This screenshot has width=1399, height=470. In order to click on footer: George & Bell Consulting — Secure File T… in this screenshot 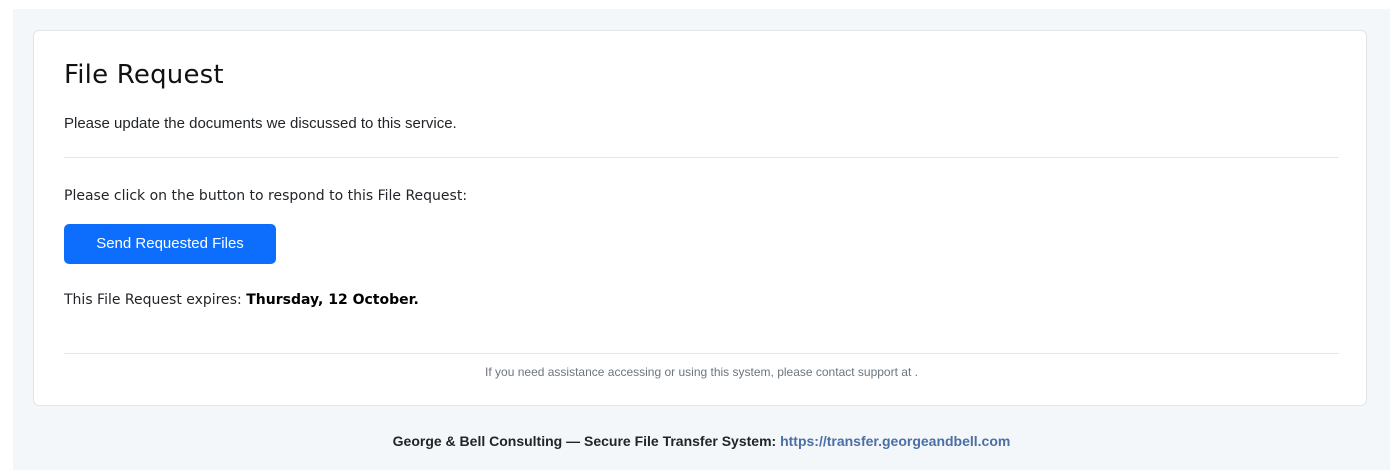, I will do `click(701, 441)`.